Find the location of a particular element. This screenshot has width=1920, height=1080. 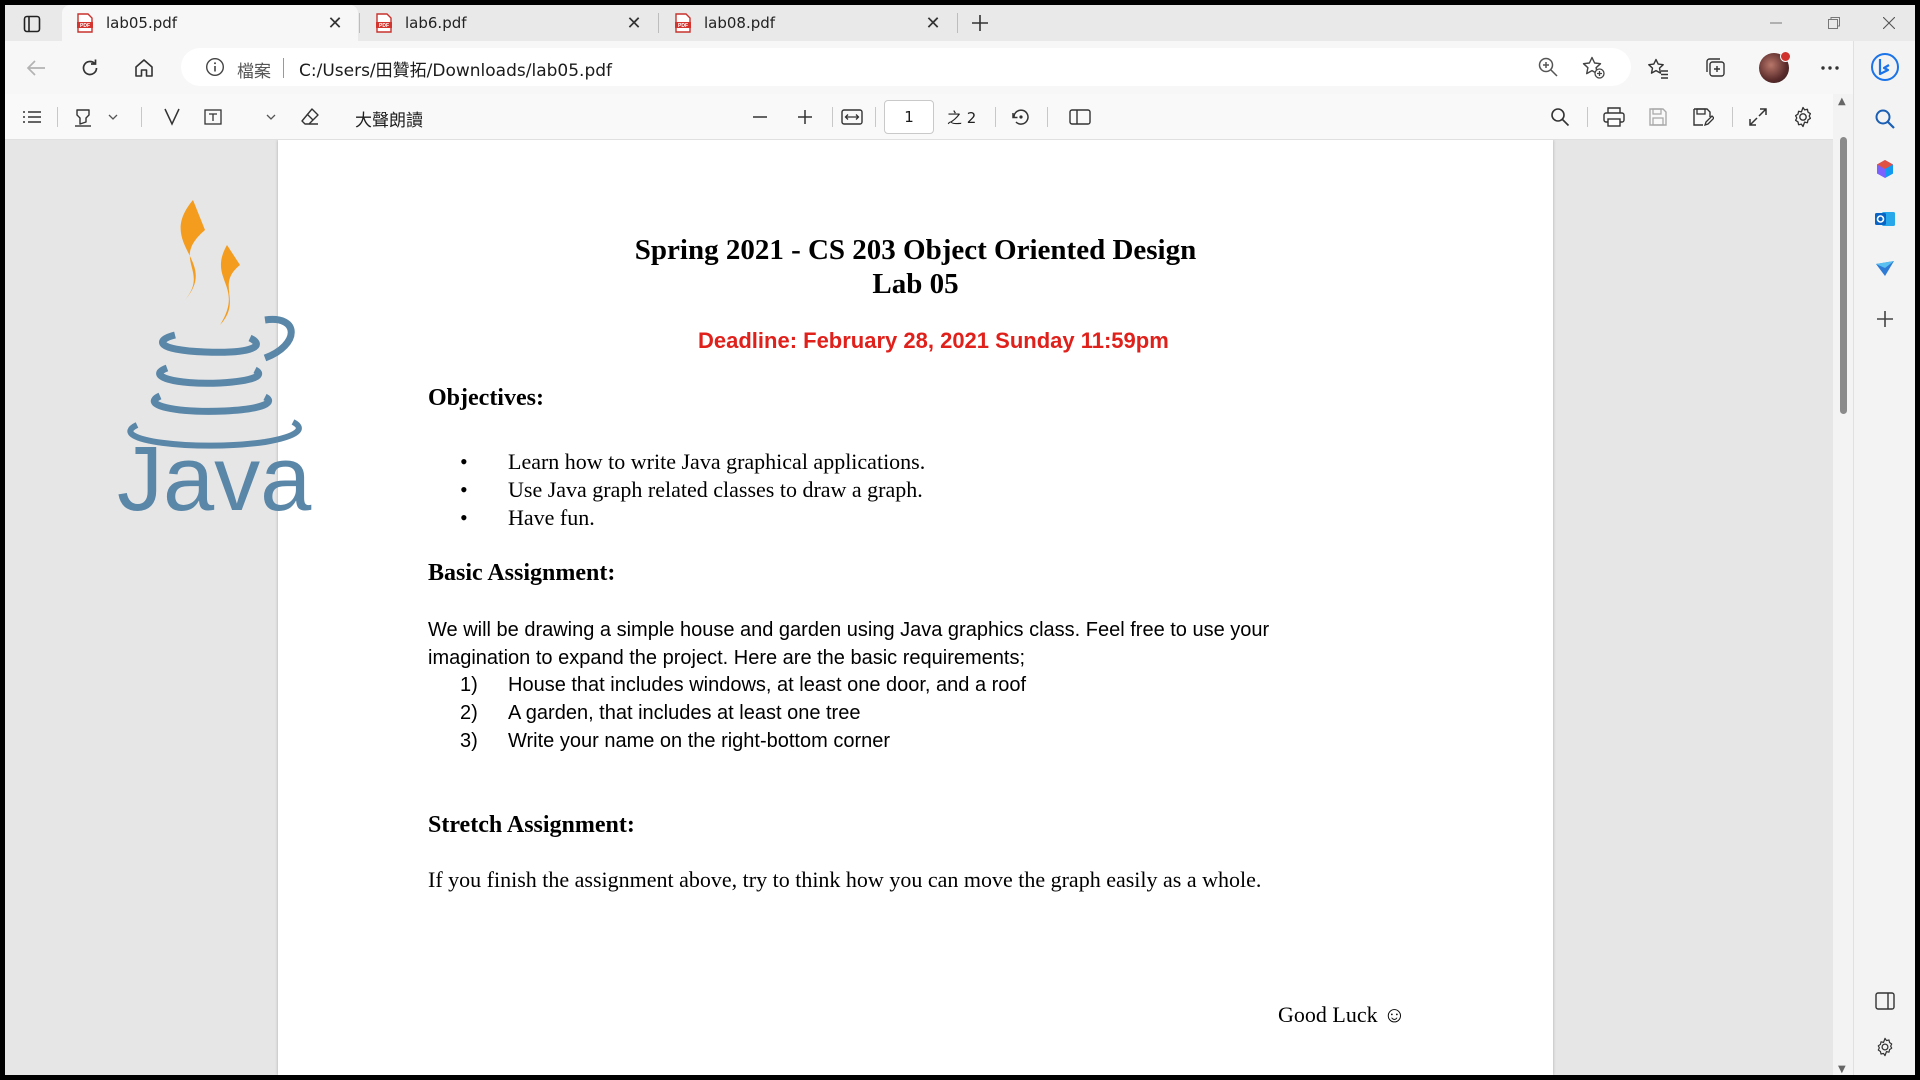

scroll-down-arrow-icon: ▼ is located at coordinates (1842, 1069).